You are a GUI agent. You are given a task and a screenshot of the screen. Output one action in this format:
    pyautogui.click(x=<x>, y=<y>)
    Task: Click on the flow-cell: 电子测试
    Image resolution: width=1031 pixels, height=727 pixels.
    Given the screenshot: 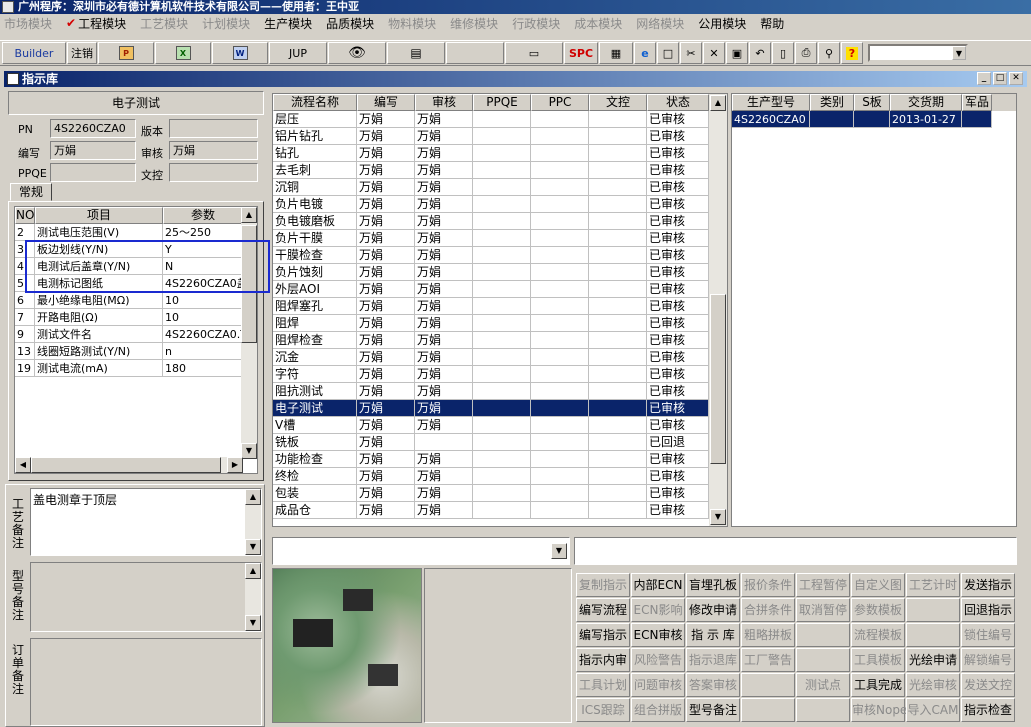 What is the action you would take?
    pyautogui.click(x=315, y=408)
    